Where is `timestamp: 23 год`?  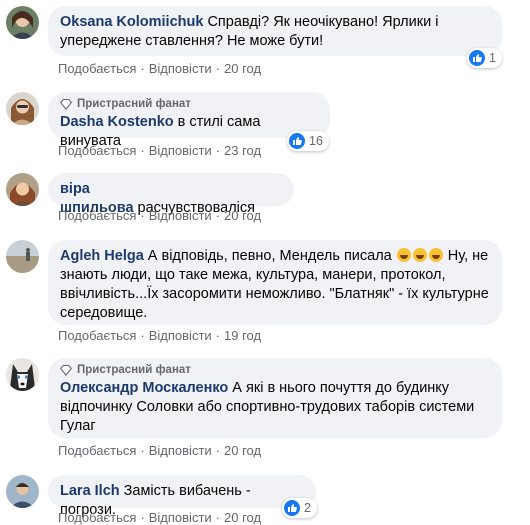 timestamp: 23 год is located at coordinates (242, 150).